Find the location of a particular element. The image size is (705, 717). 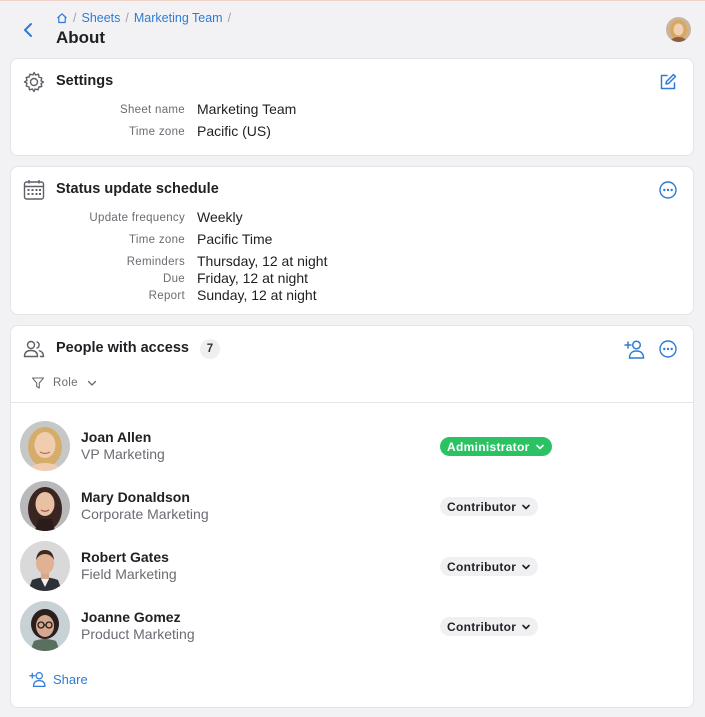

divider is located at coordinates (352, 402).